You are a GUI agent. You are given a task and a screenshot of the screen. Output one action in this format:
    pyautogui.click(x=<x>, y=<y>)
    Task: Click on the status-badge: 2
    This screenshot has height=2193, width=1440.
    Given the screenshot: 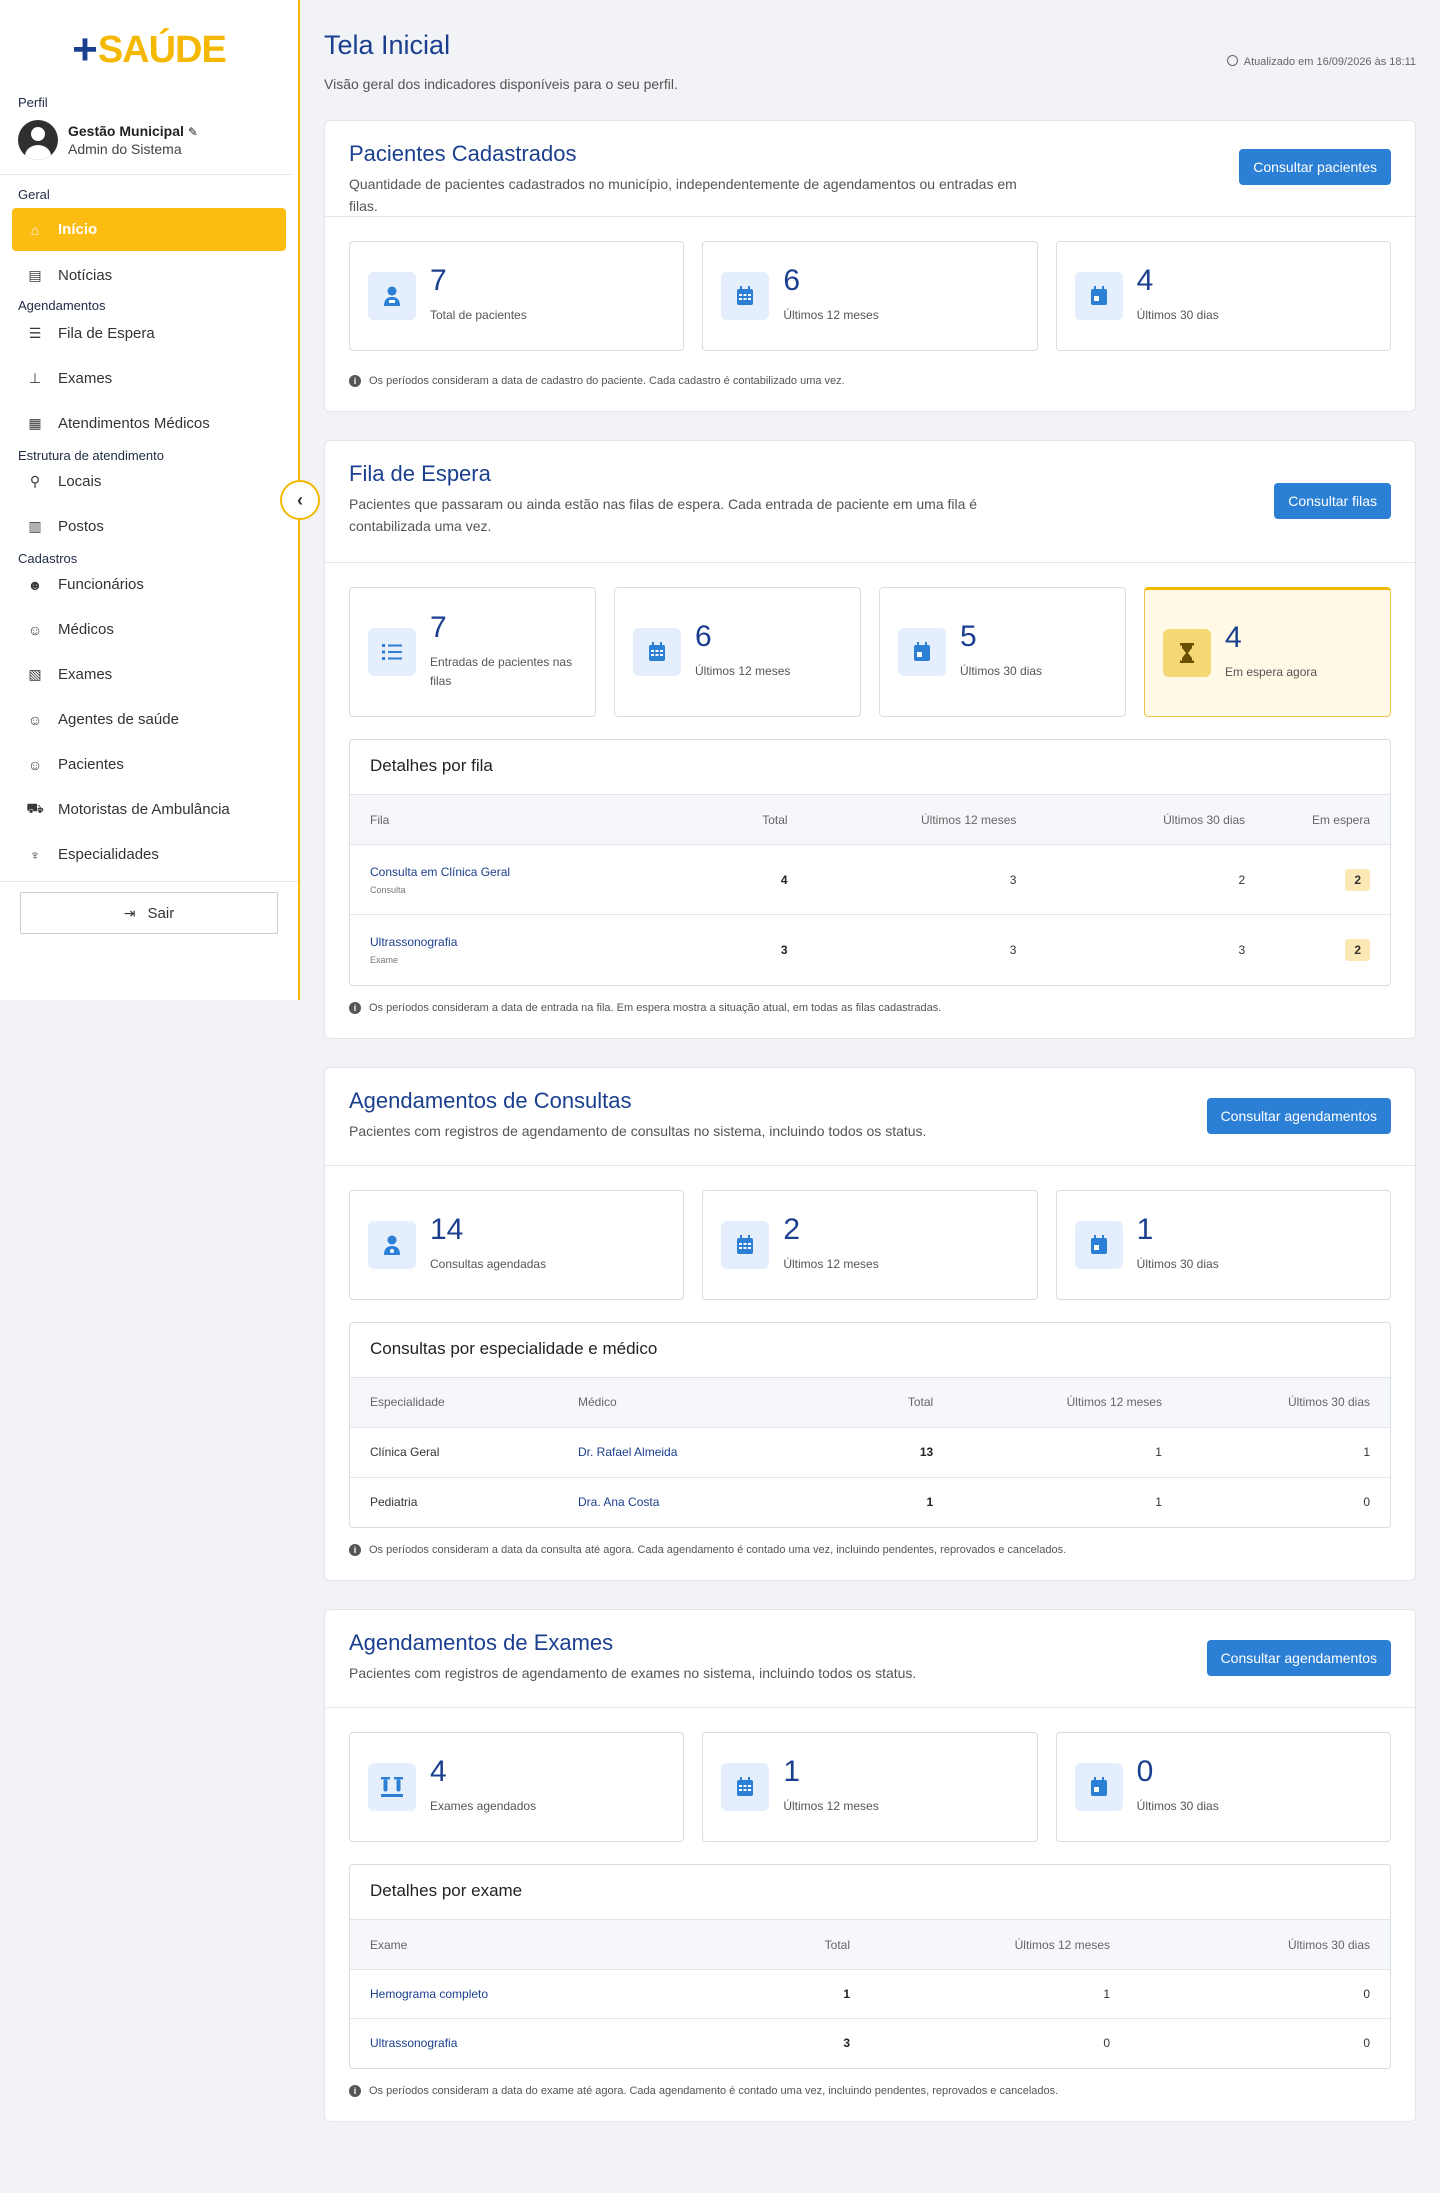 What is the action you would take?
    pyautogui.click(x=1357, y=949)
    